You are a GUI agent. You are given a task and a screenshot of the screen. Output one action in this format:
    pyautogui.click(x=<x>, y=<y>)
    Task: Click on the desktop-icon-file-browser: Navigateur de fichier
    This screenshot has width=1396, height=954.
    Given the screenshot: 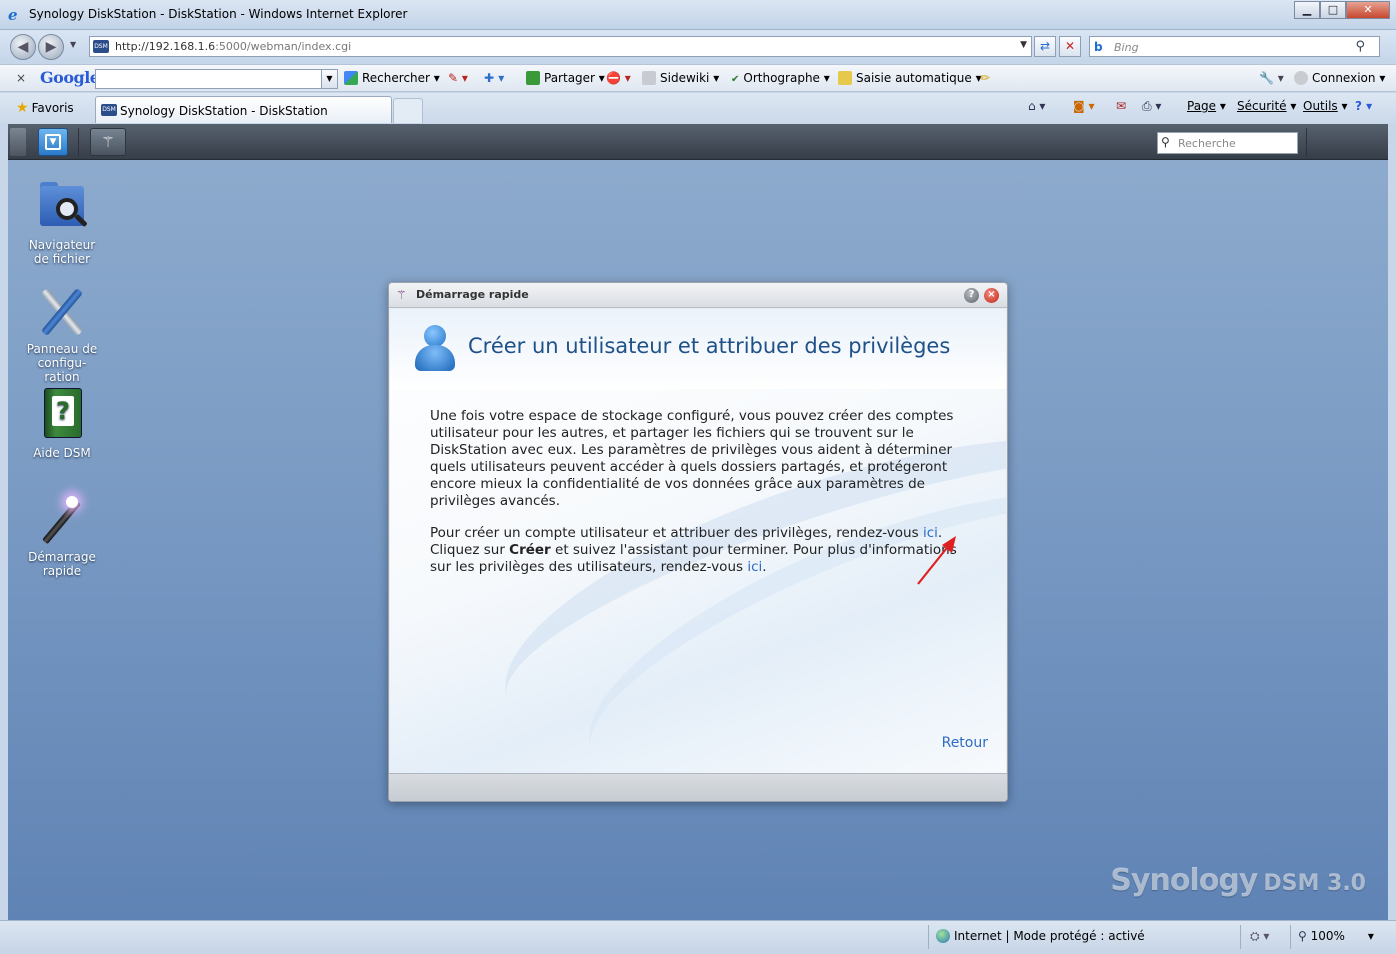 What is the action you would take?
    pyautogui.click(x=62, y=223)
    